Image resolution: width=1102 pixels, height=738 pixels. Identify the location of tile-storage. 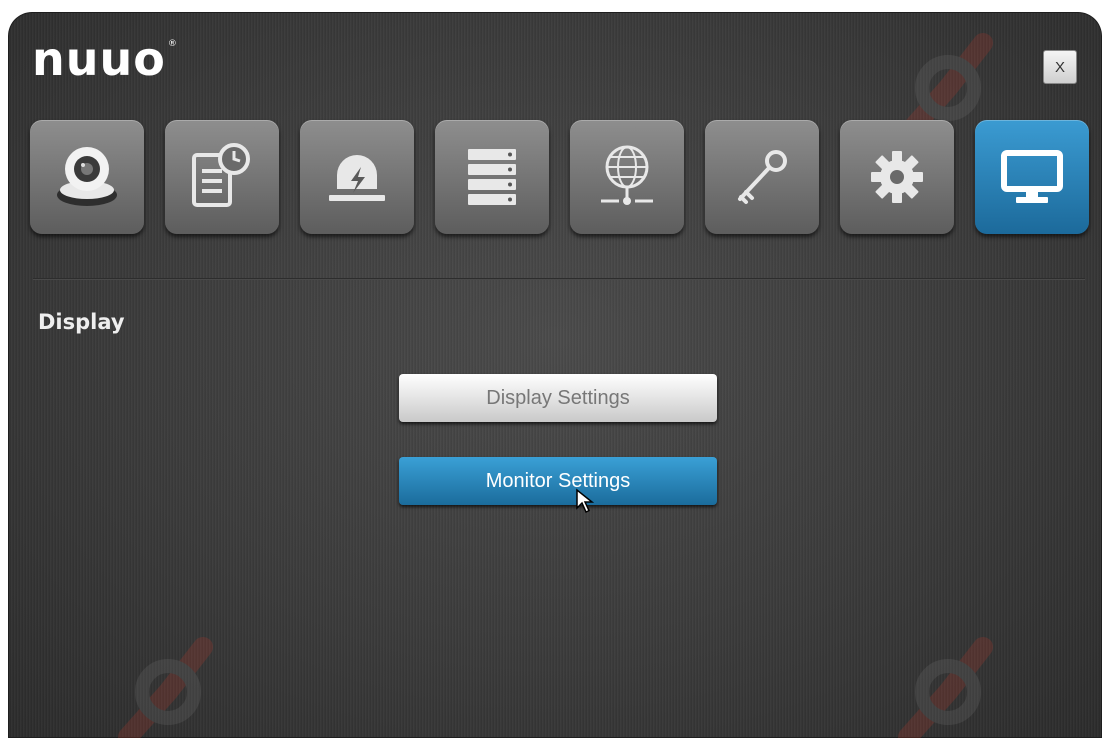
(492, 177).